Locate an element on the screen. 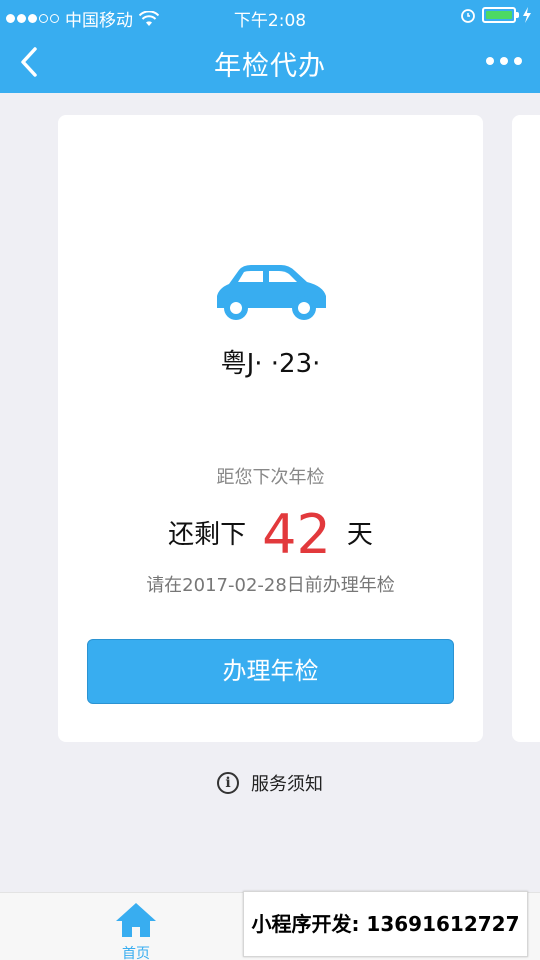 Image resolution: width=540 pixels, height=960 pixels. nav-bar: 年检代办 is located at coordinates (270, 62).